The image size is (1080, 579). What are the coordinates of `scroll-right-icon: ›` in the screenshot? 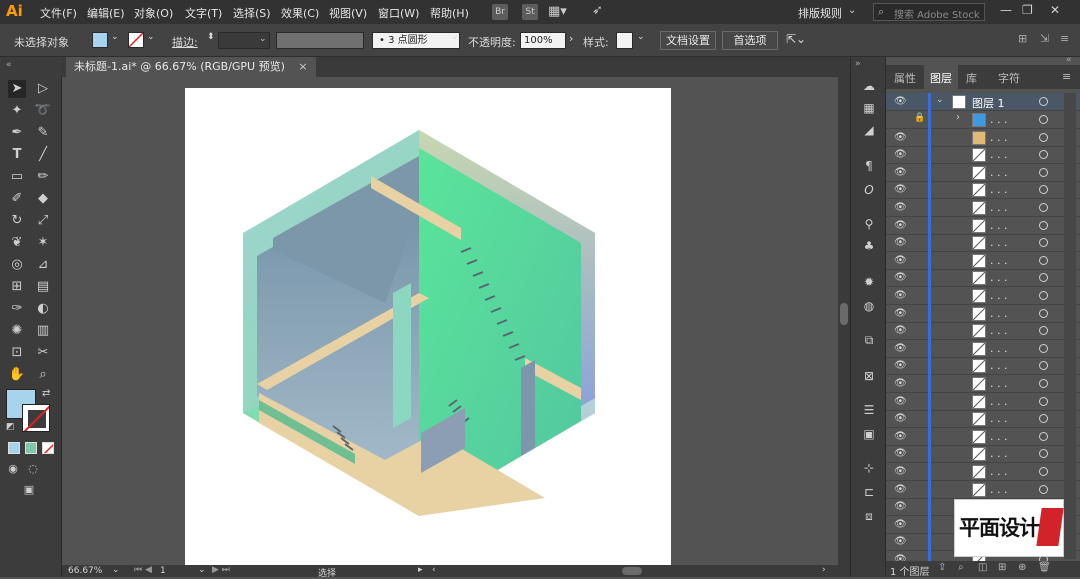 It's located at (824, 570).